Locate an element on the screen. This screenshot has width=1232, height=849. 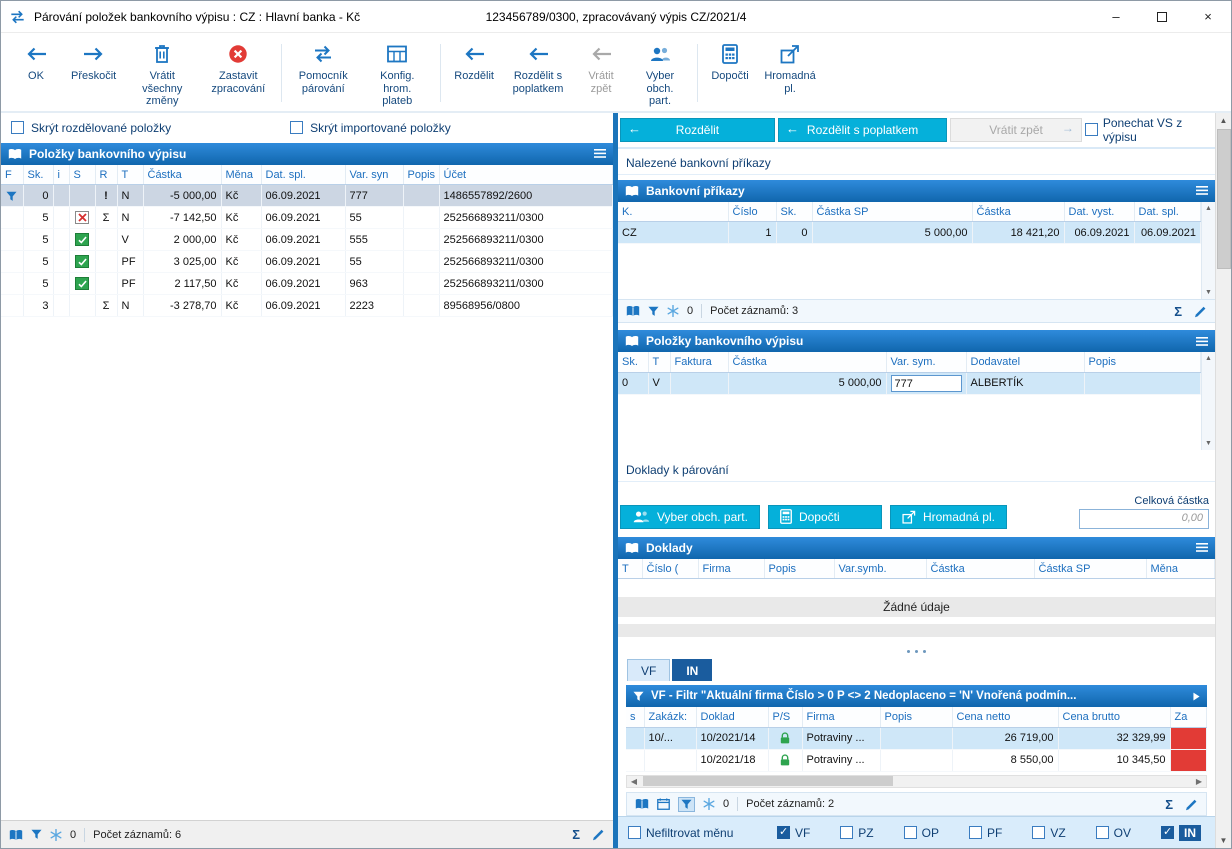
keep-vs-checkbox is located at coordinates (1091, 130).